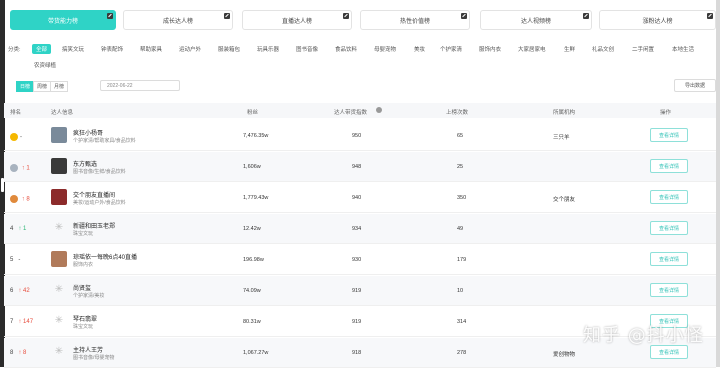  What do you see at coordinates (462, 322) in the screenshot?
I see `rank-count: 314` at bounding box center [462, 322].